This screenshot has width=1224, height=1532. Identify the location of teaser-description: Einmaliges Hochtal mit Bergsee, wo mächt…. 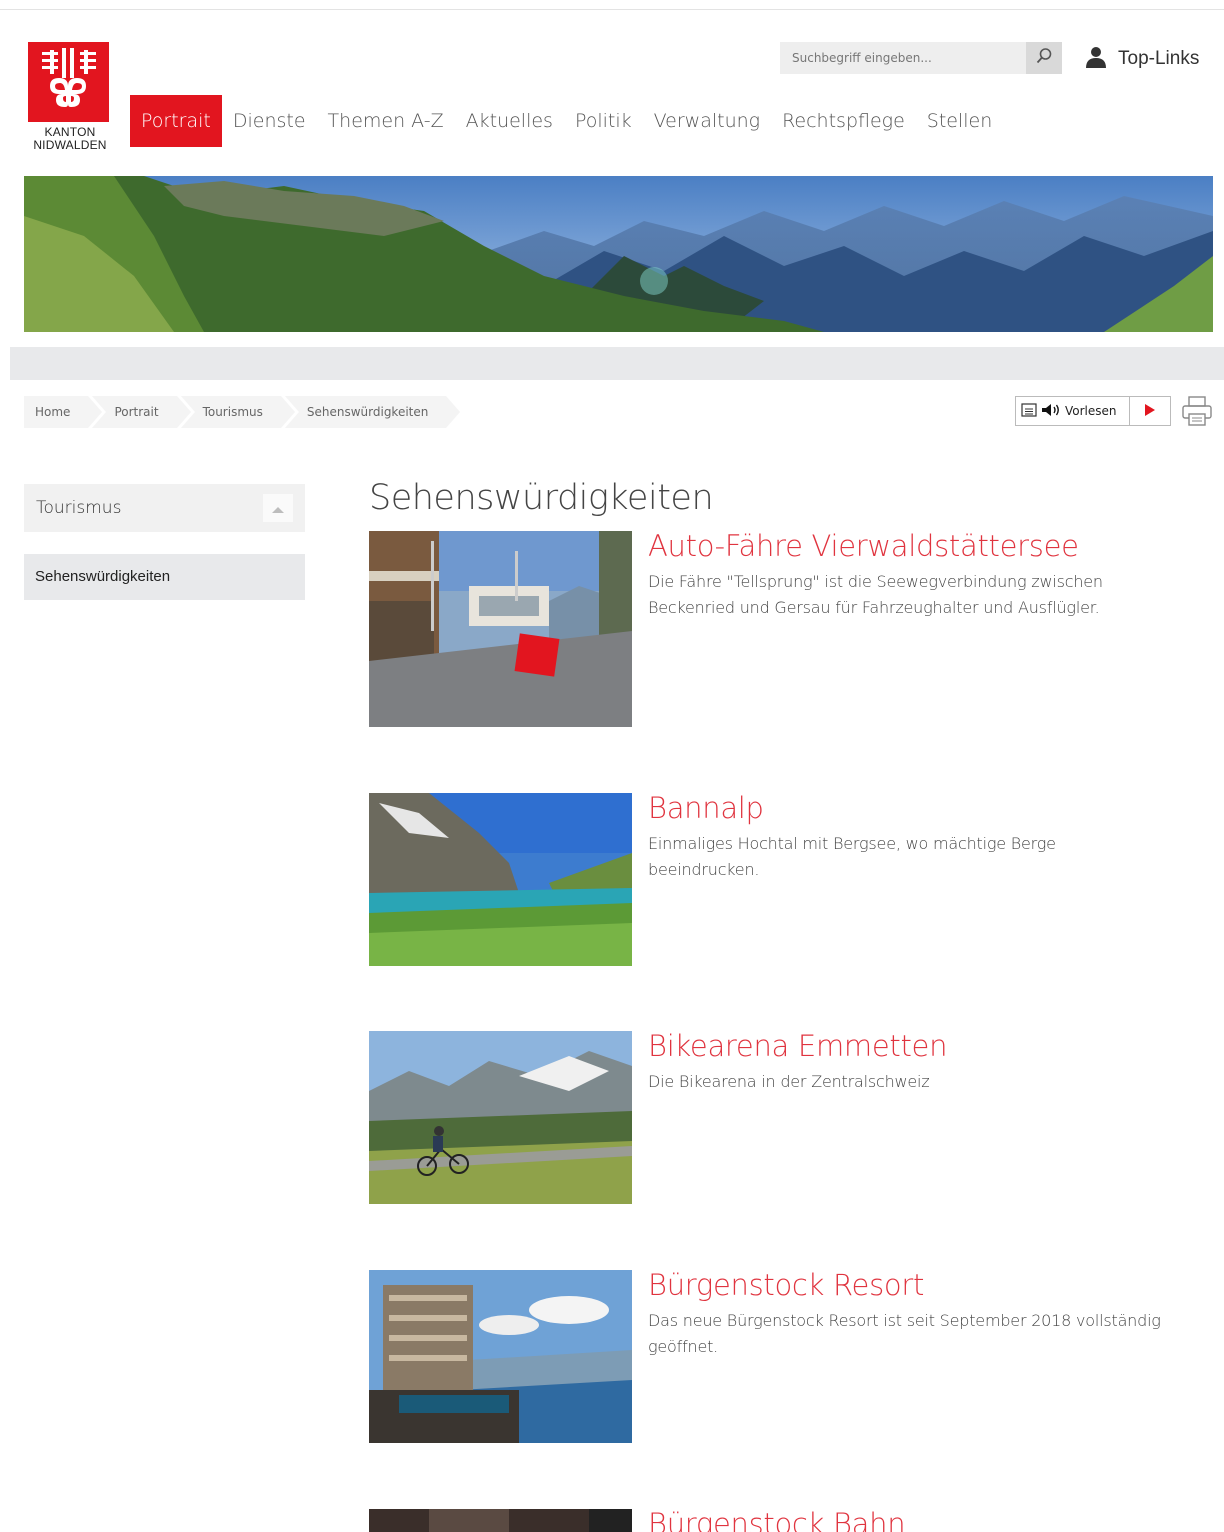
(852, 856).